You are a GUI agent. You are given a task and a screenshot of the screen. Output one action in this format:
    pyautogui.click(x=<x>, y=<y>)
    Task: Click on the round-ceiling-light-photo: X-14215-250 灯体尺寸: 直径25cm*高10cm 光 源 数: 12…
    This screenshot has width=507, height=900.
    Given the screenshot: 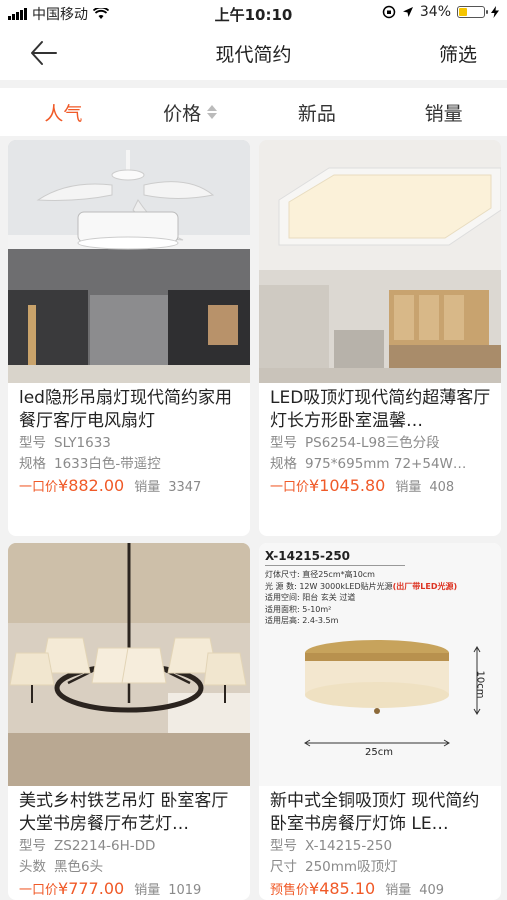 What is the action you would take?
    pyautogui.click(x=380, y=664)
    